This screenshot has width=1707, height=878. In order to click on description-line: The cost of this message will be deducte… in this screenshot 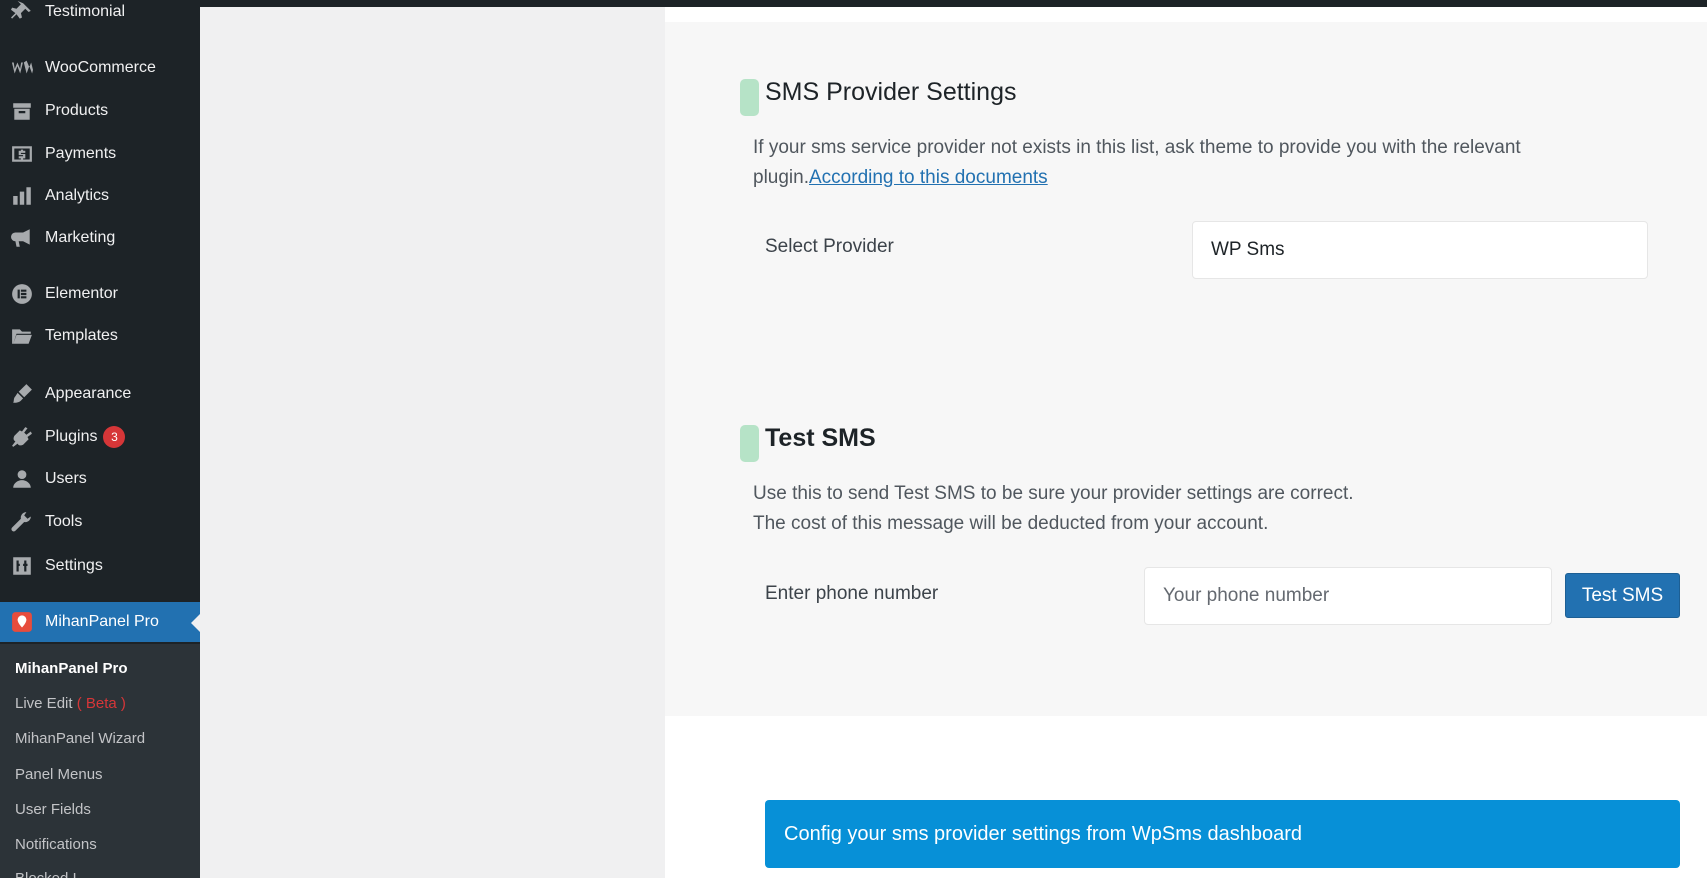, I will do `click(1011, 523)`.